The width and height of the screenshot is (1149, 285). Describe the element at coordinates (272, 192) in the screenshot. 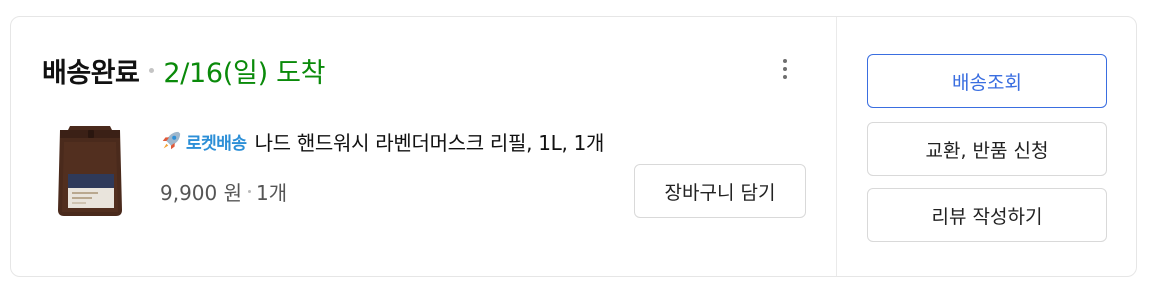

I see `product-quantity: 1개` at that location.